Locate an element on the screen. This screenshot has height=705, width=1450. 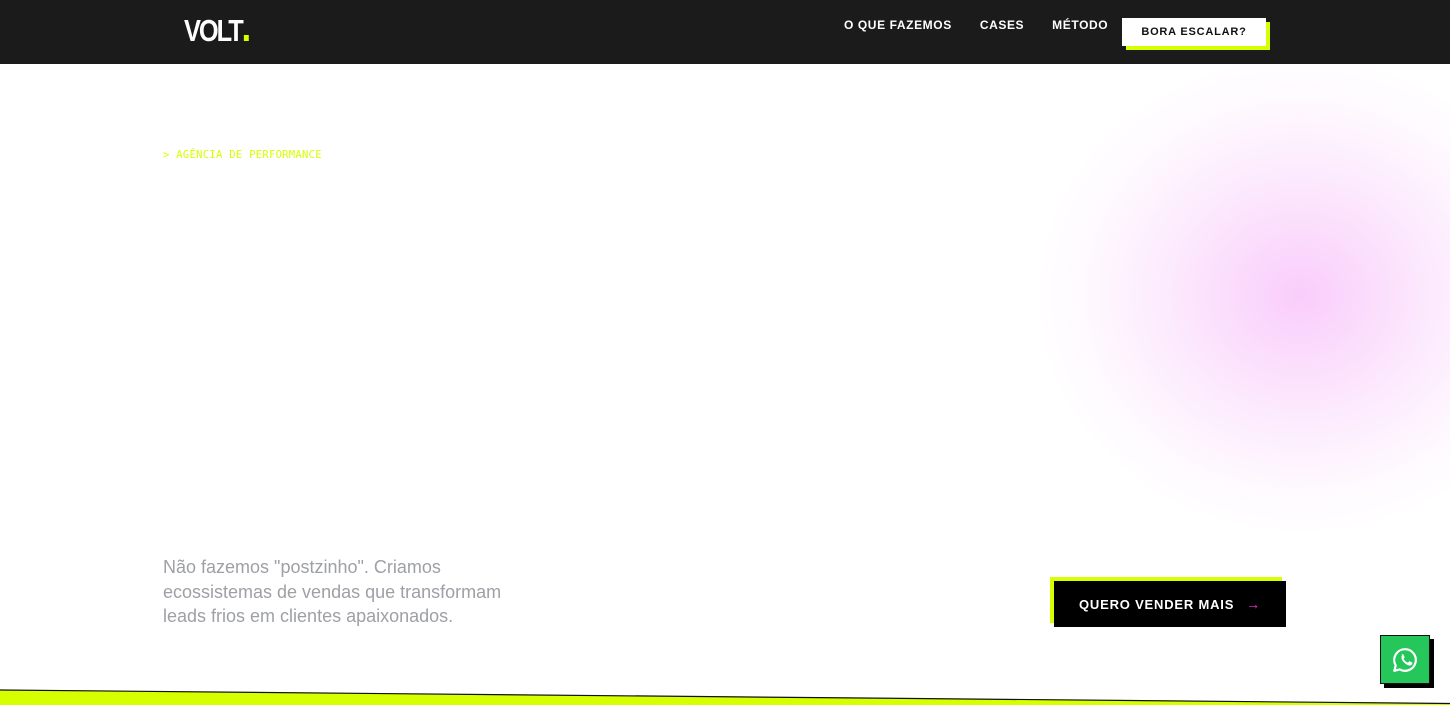
hero-cta: QUERO VENDER MAIS → is located at coordinates (1168, 602).